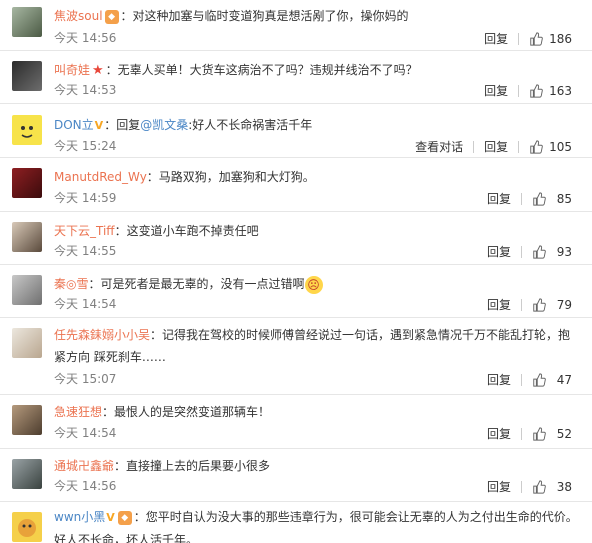 Image resolution: width=592 pixels, height=543 pixels. I want to click on comment-text: ：马路双狗，加塞狗和大灯狗。, so click(230, 177).